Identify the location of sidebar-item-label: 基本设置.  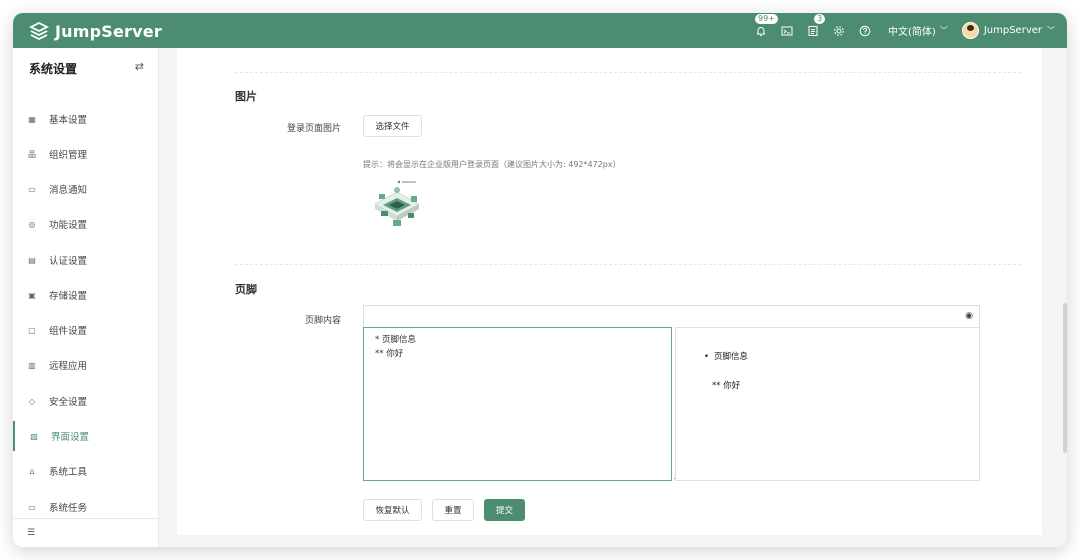
(68, 120).